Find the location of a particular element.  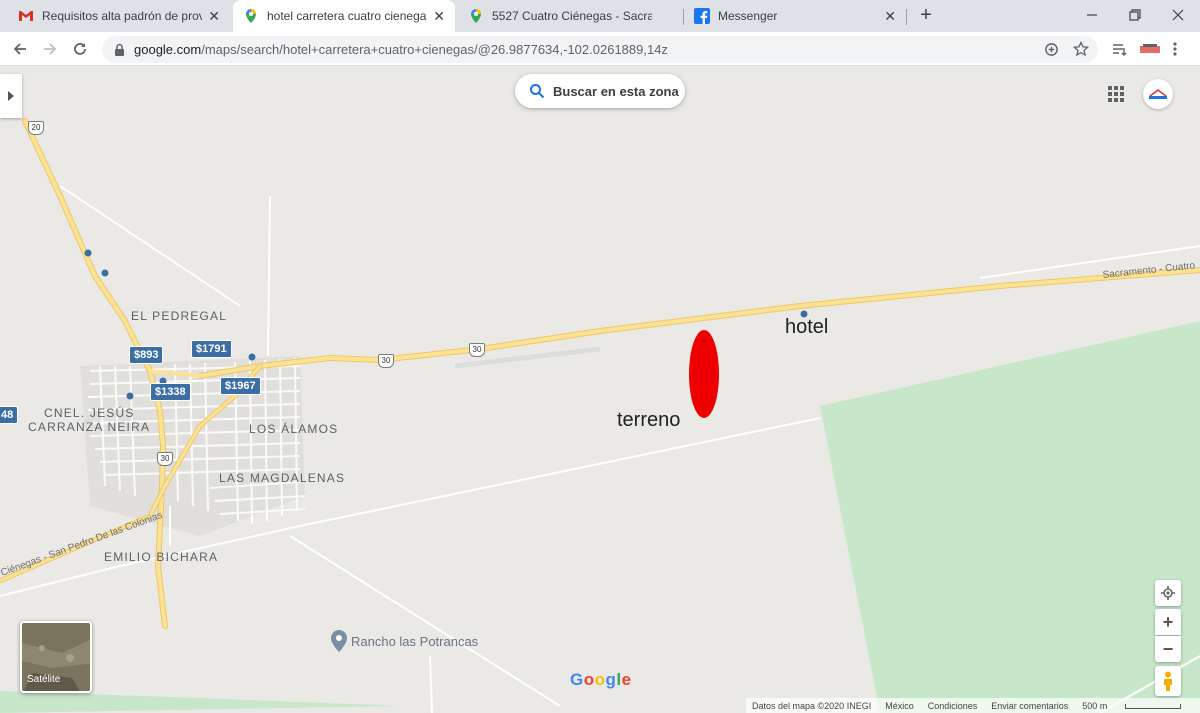

tab-title: 5527 Cuatro Ciénegas - Sacramento is located at coordinates (572, 16).